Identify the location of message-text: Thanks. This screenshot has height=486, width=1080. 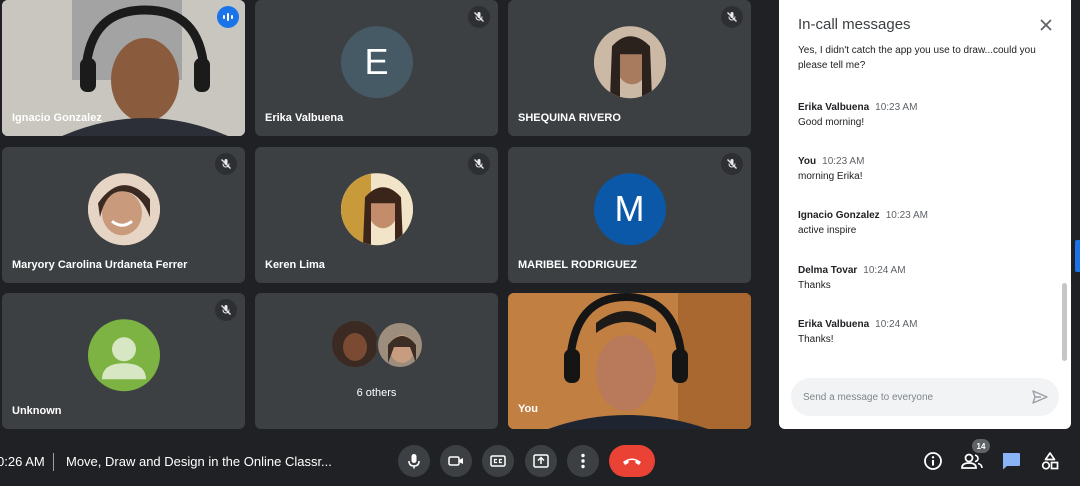
(814, 285).